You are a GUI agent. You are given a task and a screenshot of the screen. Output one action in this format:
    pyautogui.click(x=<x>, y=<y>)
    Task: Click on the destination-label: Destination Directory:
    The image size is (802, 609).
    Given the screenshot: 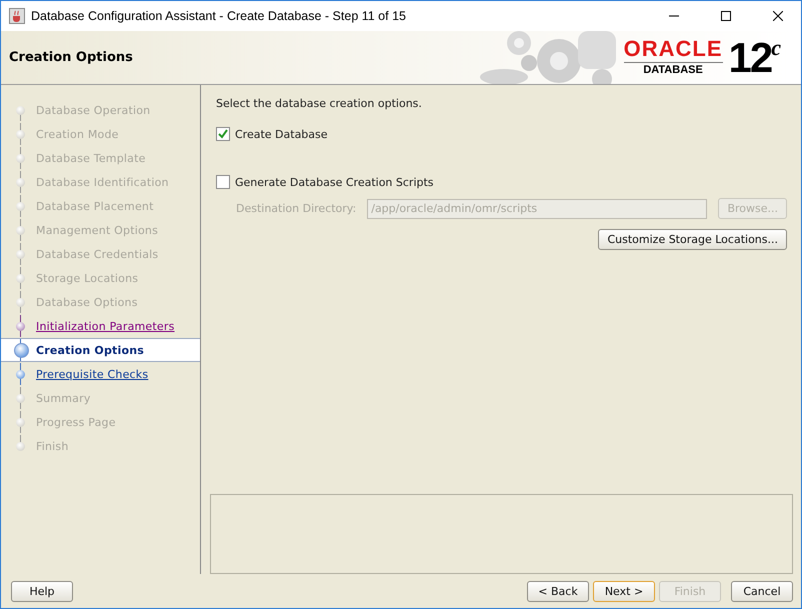 What is the action you would take?
    pyautogui.click(x=296, y=208)
    